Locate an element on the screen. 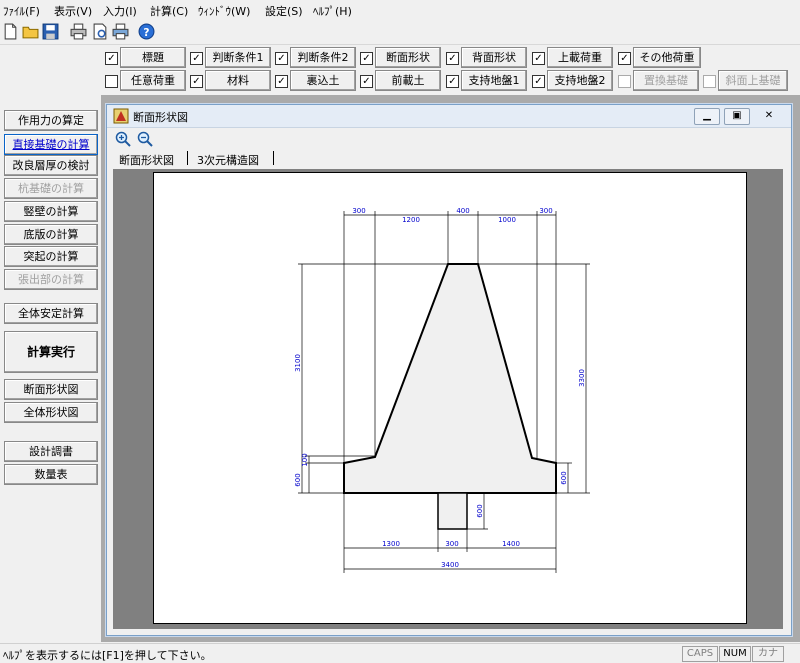 The image size is (800, 663). projection-calc-button: 突起の計算 is located at coordinates (51, 256).